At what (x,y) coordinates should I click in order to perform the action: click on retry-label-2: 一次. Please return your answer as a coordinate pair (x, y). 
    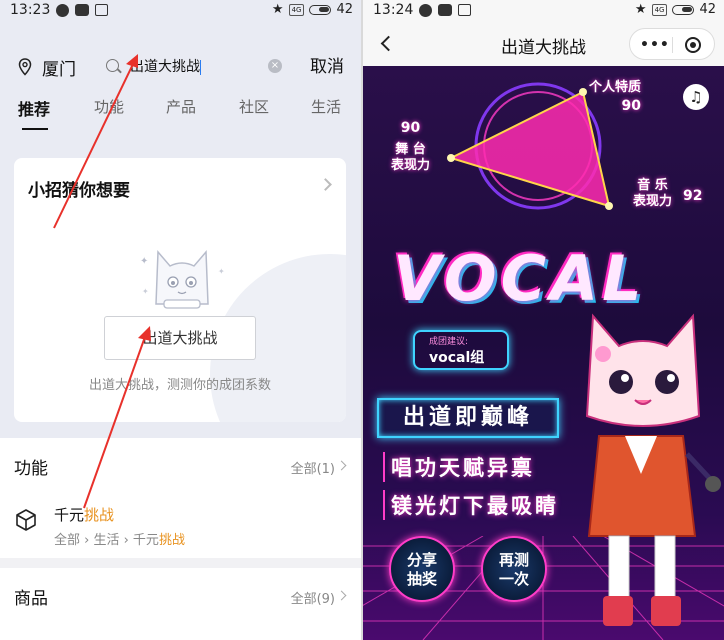
    Looking at the image, I should click on (513, 579).